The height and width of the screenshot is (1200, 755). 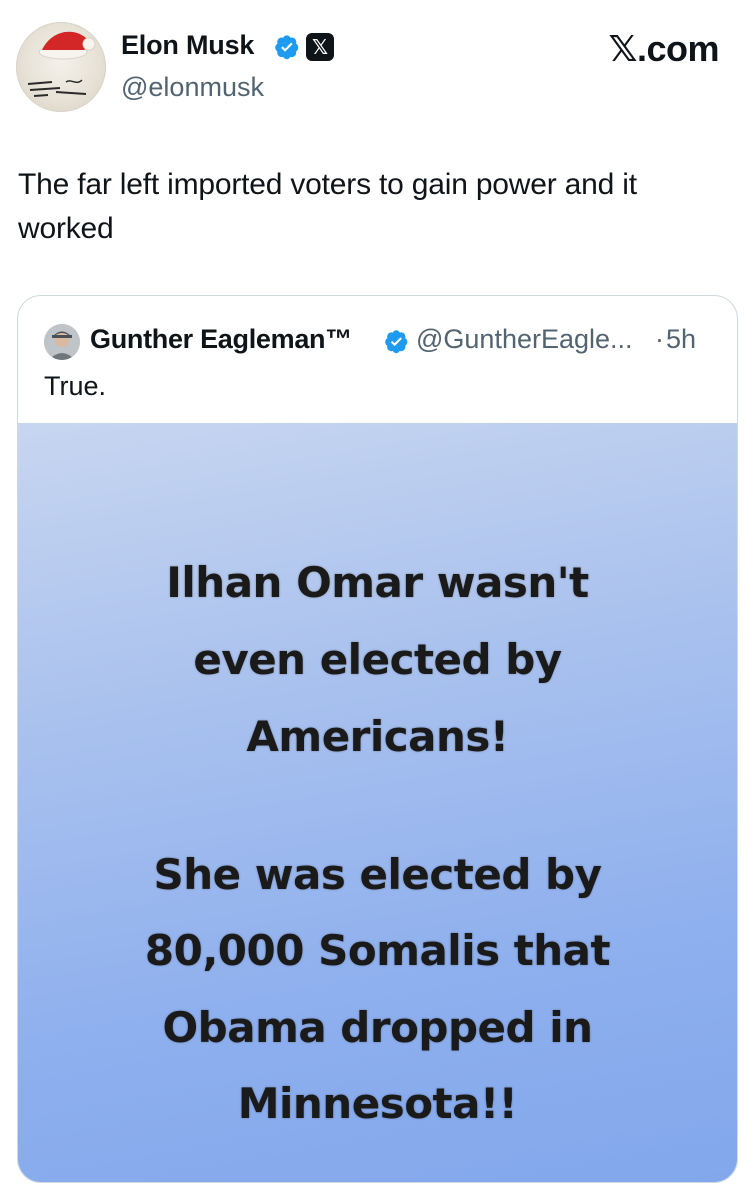 I want to click on image-text-line: Minnesota!!, so click(x=377, y=1103).